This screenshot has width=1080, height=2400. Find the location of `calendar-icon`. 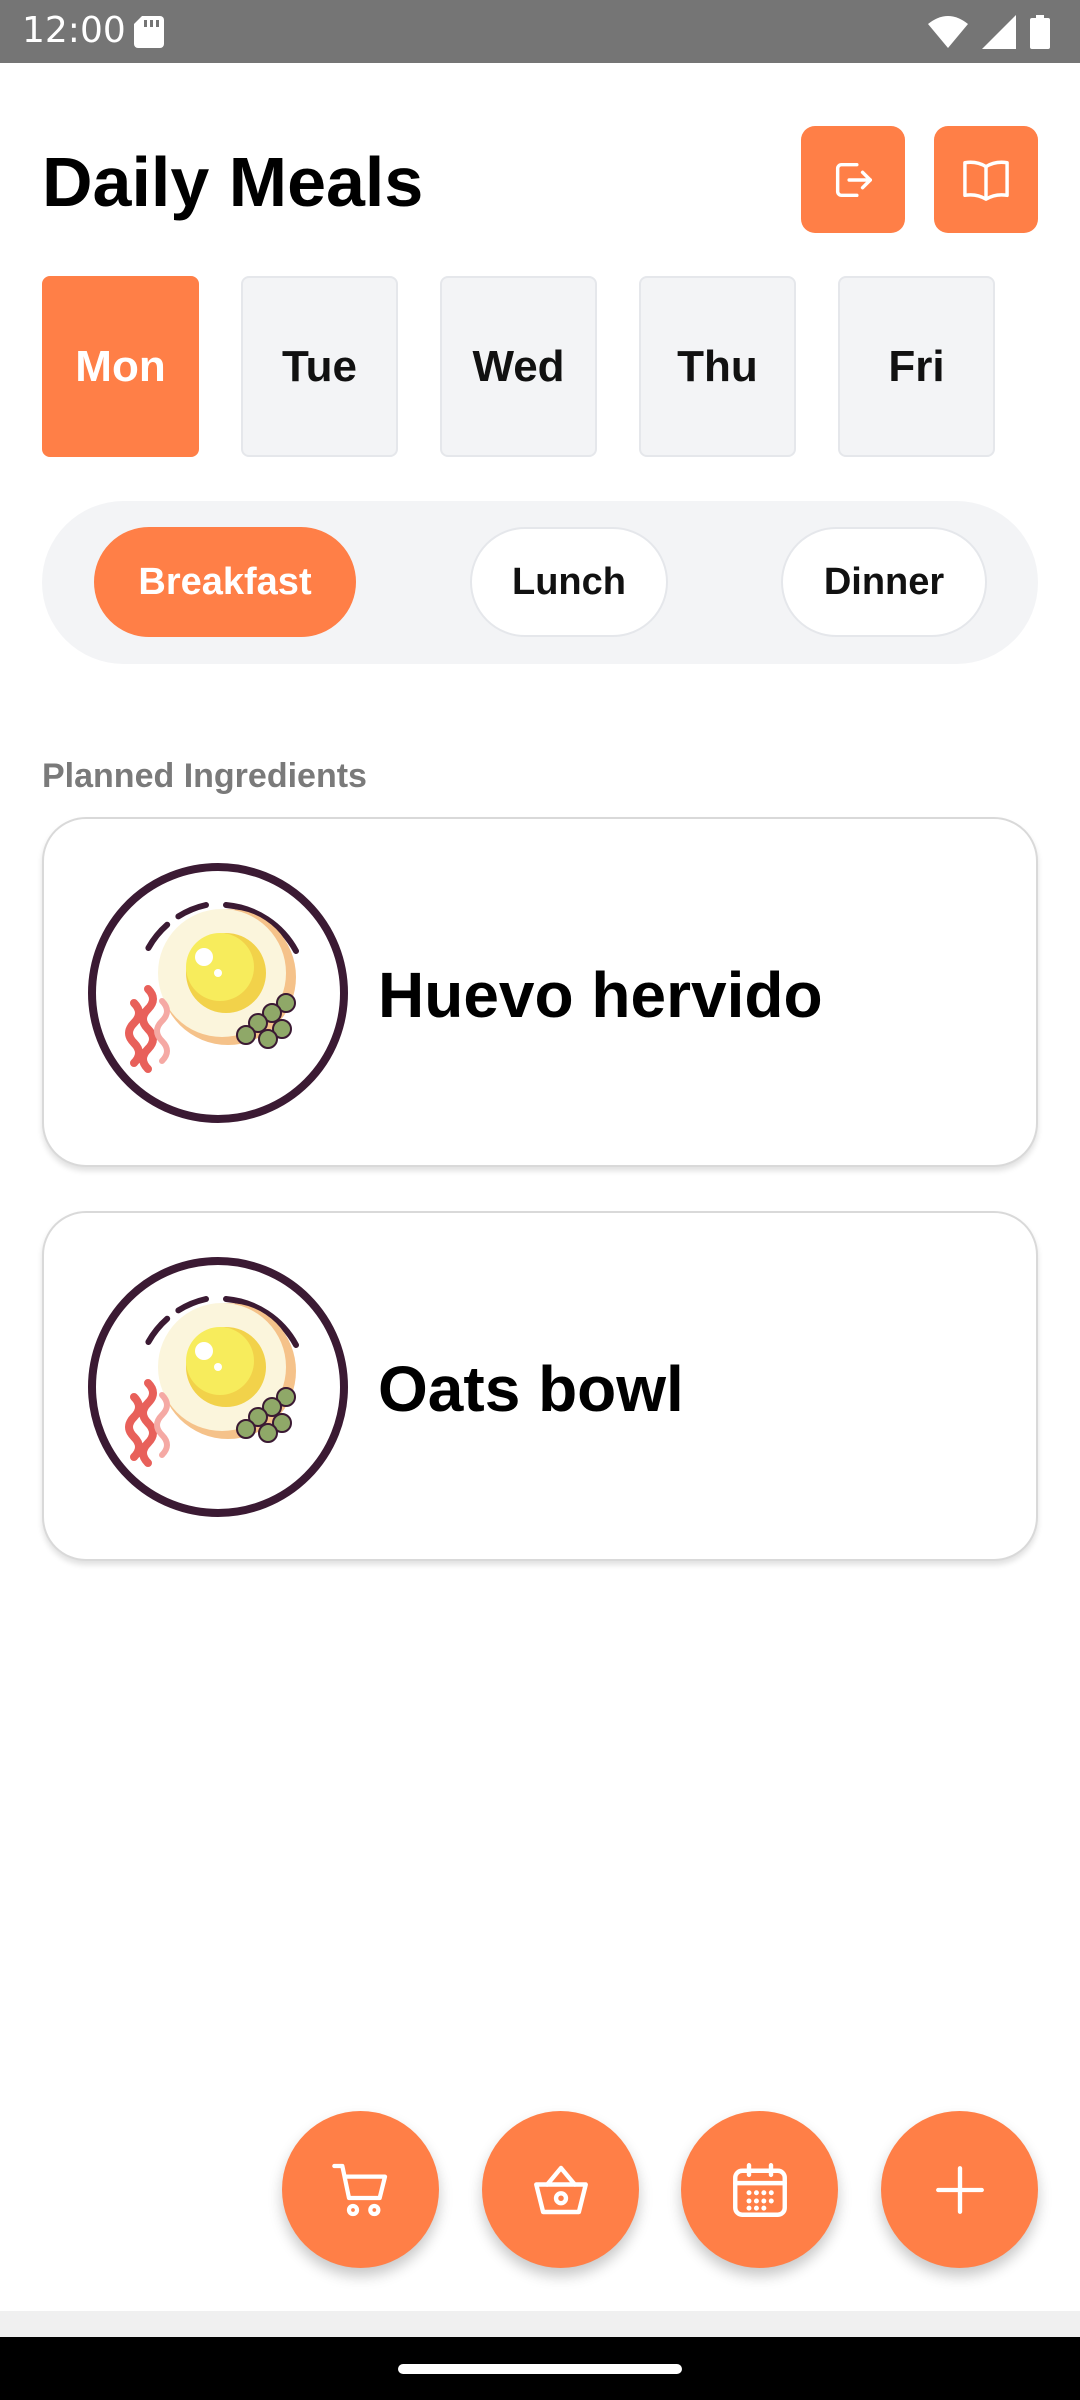

calendar-icon is located at coordinates (759, 2189).